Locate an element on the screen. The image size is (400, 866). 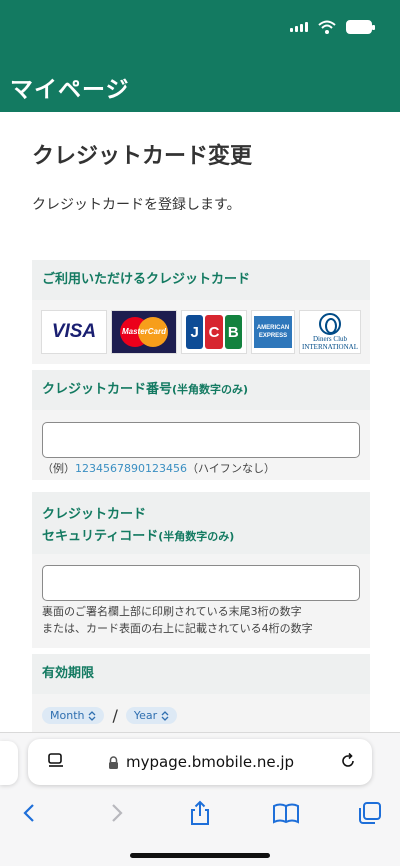
expiry-label: 有効期限 is located at coordinates (68, 673).